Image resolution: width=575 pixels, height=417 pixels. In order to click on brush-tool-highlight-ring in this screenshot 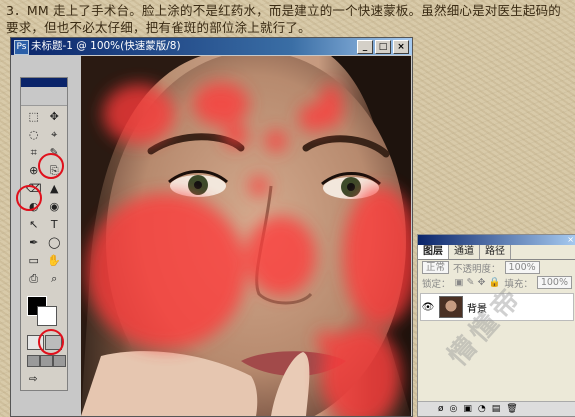, I will do `click(51, 166)`.